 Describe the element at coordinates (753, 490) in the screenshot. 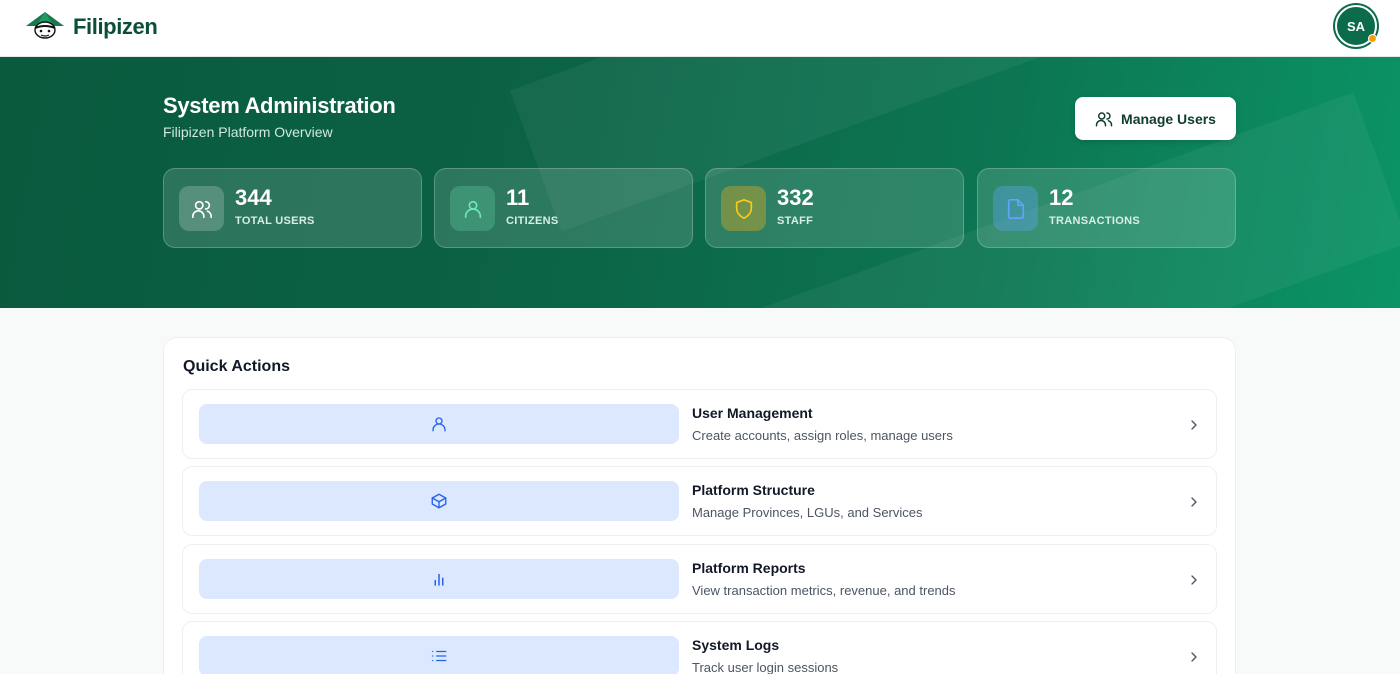

I see `action-title: Platform Structure` at that location.